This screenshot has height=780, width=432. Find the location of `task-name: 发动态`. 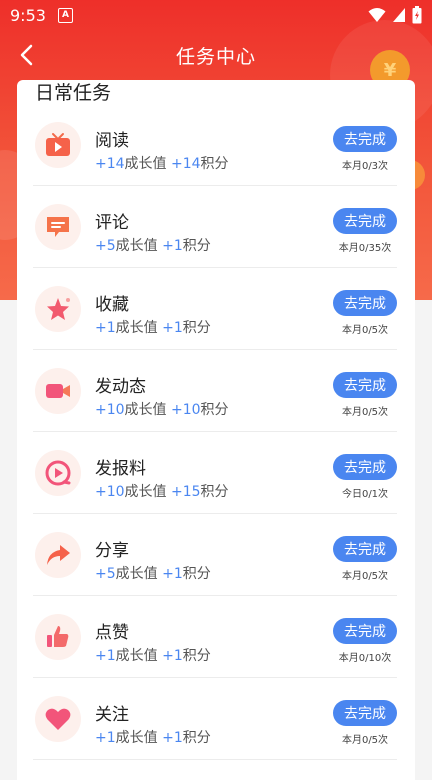

task-name: 发动态 is located at coordinates (120, 387).